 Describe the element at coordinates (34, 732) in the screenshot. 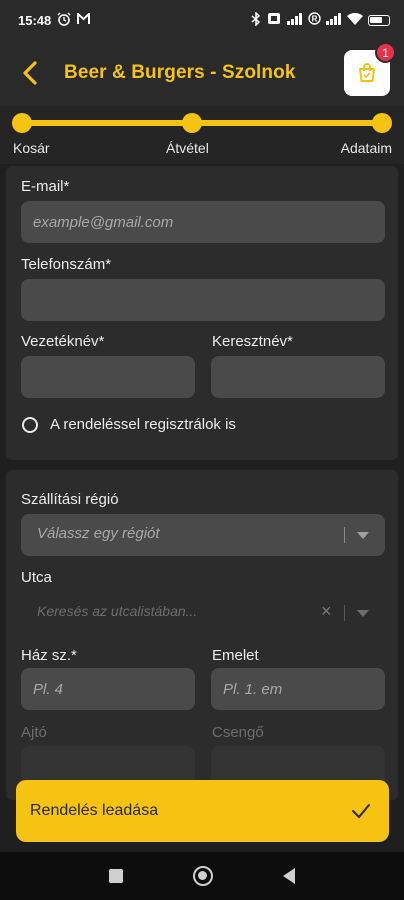

I see `door-label: Ajtó` at that location.